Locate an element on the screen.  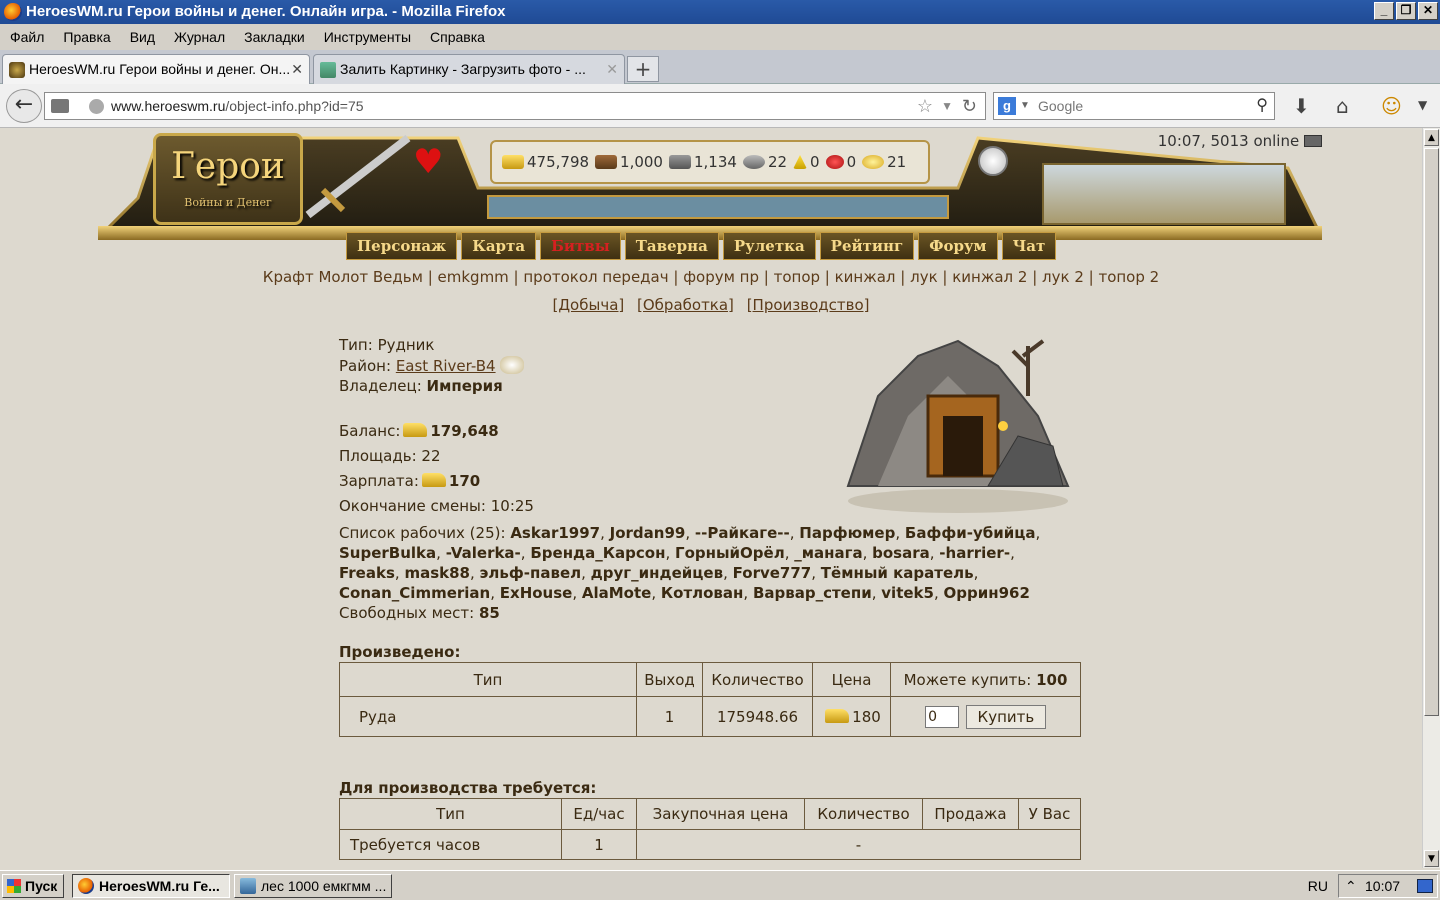
url-dropdown-icon: ▼ is located at coordinates (947, 106).